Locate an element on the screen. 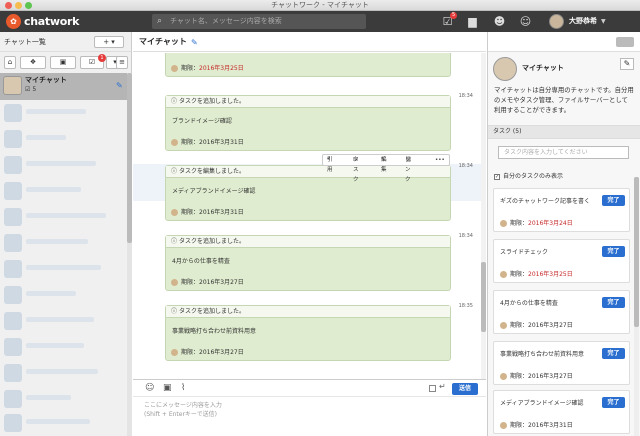  composer-toolbar: ☺ ▣ ⌇ ↵ 送信 is located at coordinates (309, 388).